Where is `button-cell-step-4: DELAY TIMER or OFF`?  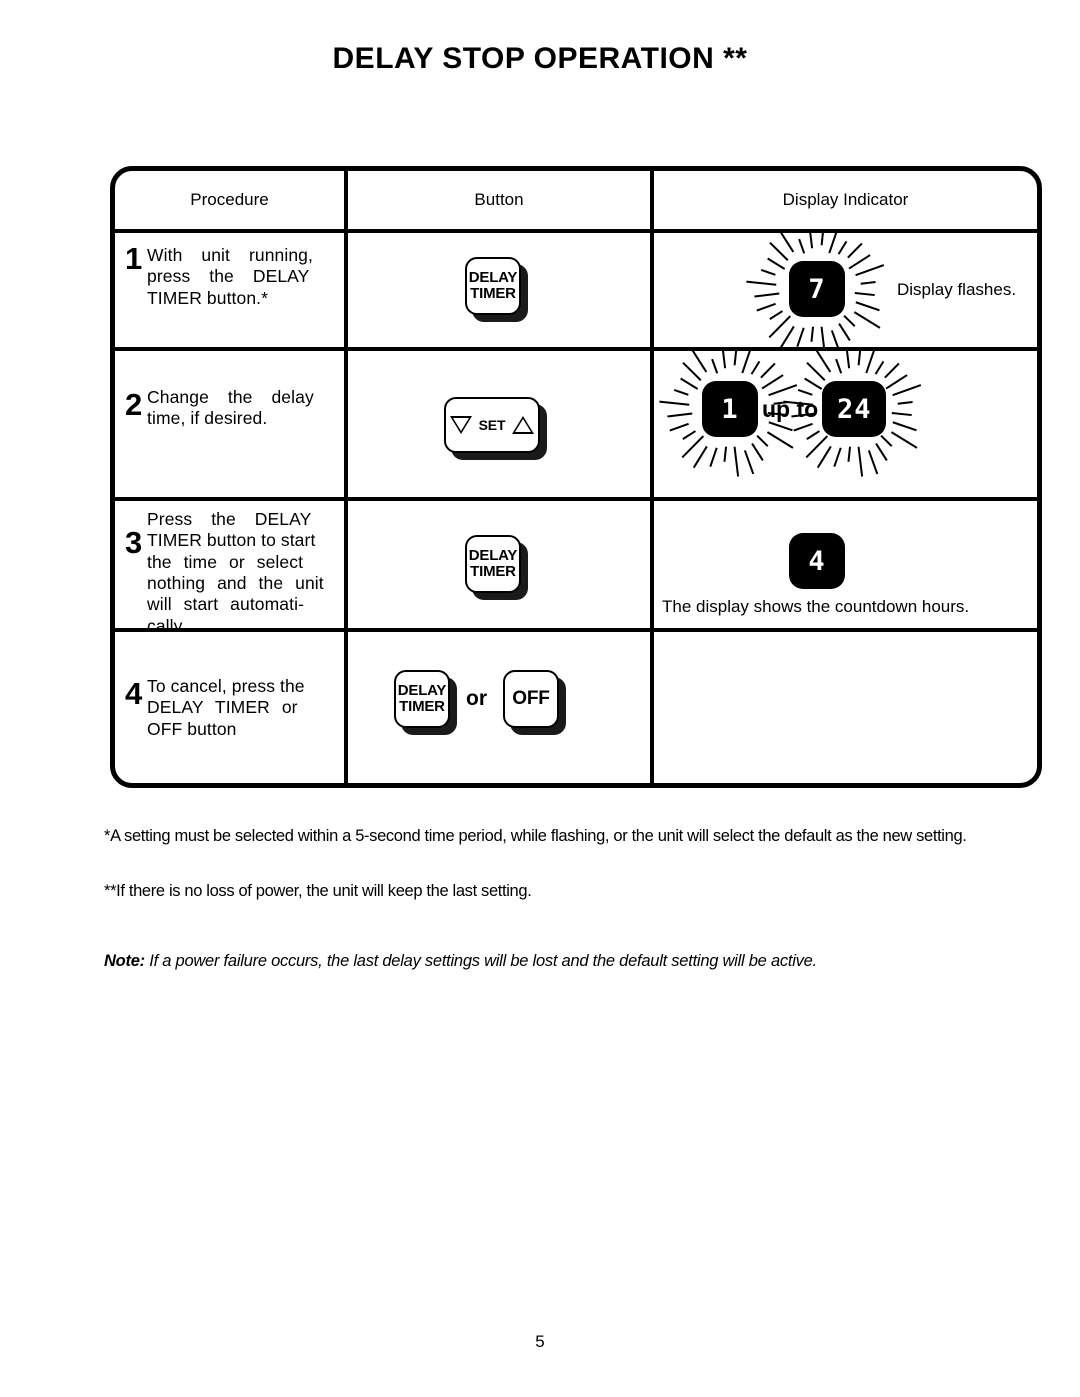
button-cell-step-4: DELAY TIMER or OFF is located at coordinates (501, 708).